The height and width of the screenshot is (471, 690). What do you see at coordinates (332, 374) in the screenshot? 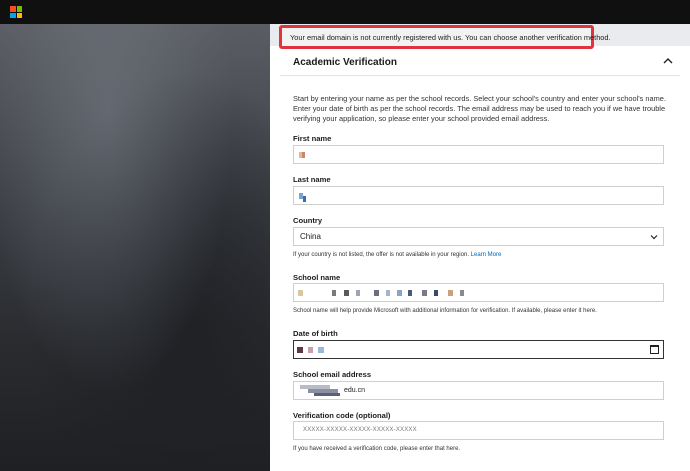
I see `school-email-label: School email address` at bounding box center [332, 374].